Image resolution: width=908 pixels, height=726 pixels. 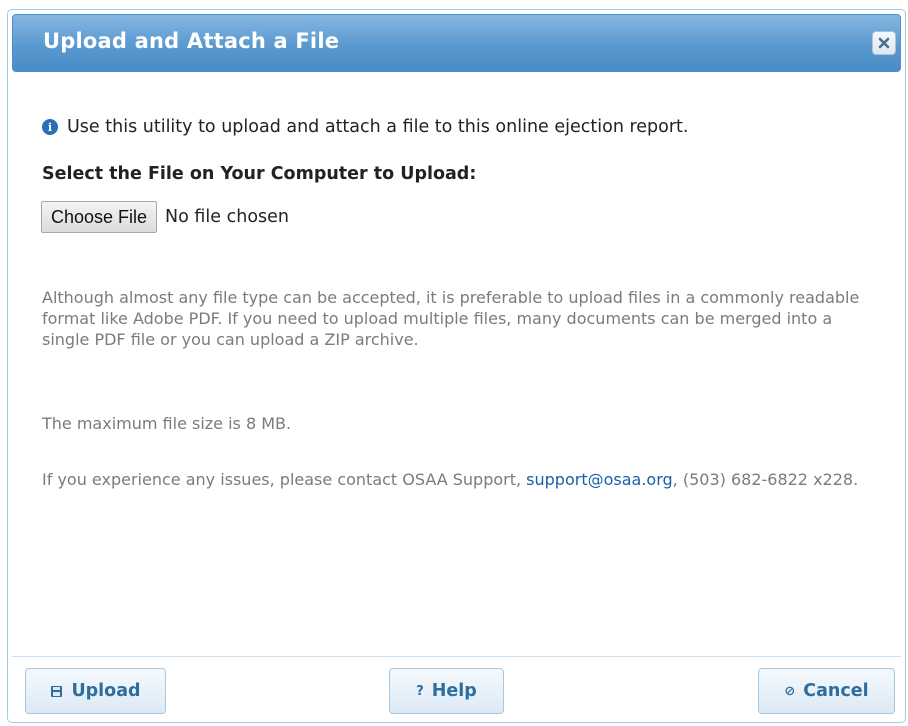 What do you see at coordinates (167, 423) in the screenshot?
I see `file-size-note: The maximum file size is 8 MB.` at bounding box center [167, 423].